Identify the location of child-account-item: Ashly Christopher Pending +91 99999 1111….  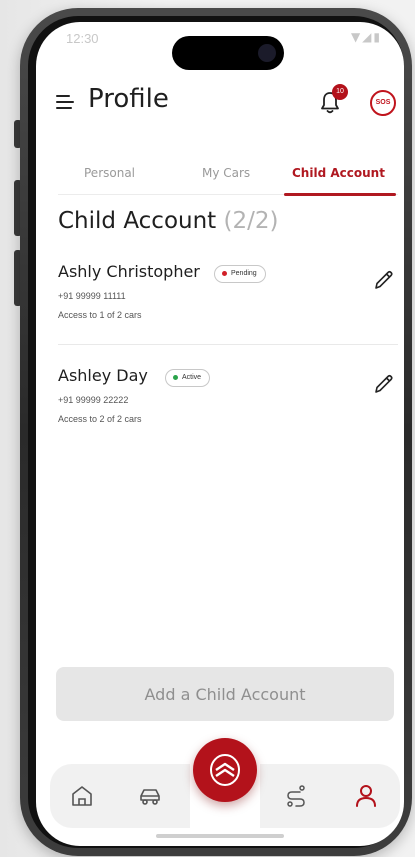
(228, 301).